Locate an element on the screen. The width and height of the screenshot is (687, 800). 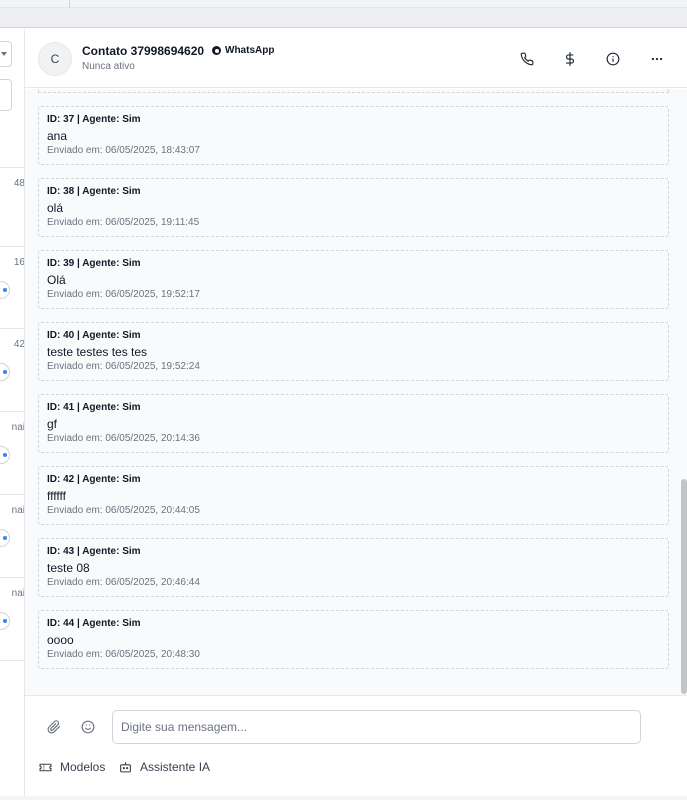
message-meta: ID: 40 | Agente: Sim is located at coordinates (94, 335).